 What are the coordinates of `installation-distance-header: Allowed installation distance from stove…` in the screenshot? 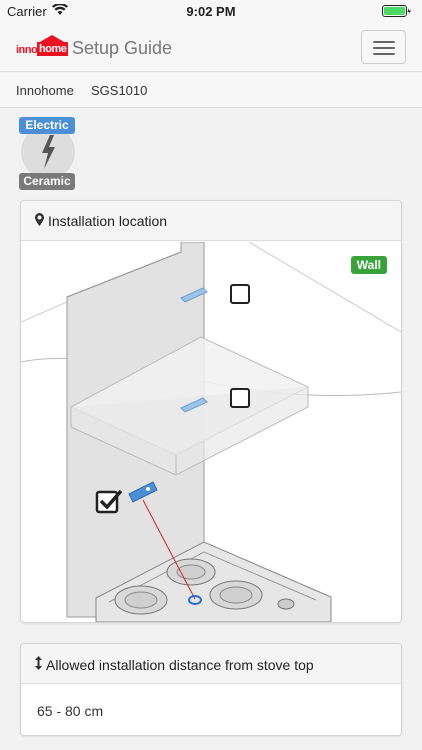 It's located at (211, 664).